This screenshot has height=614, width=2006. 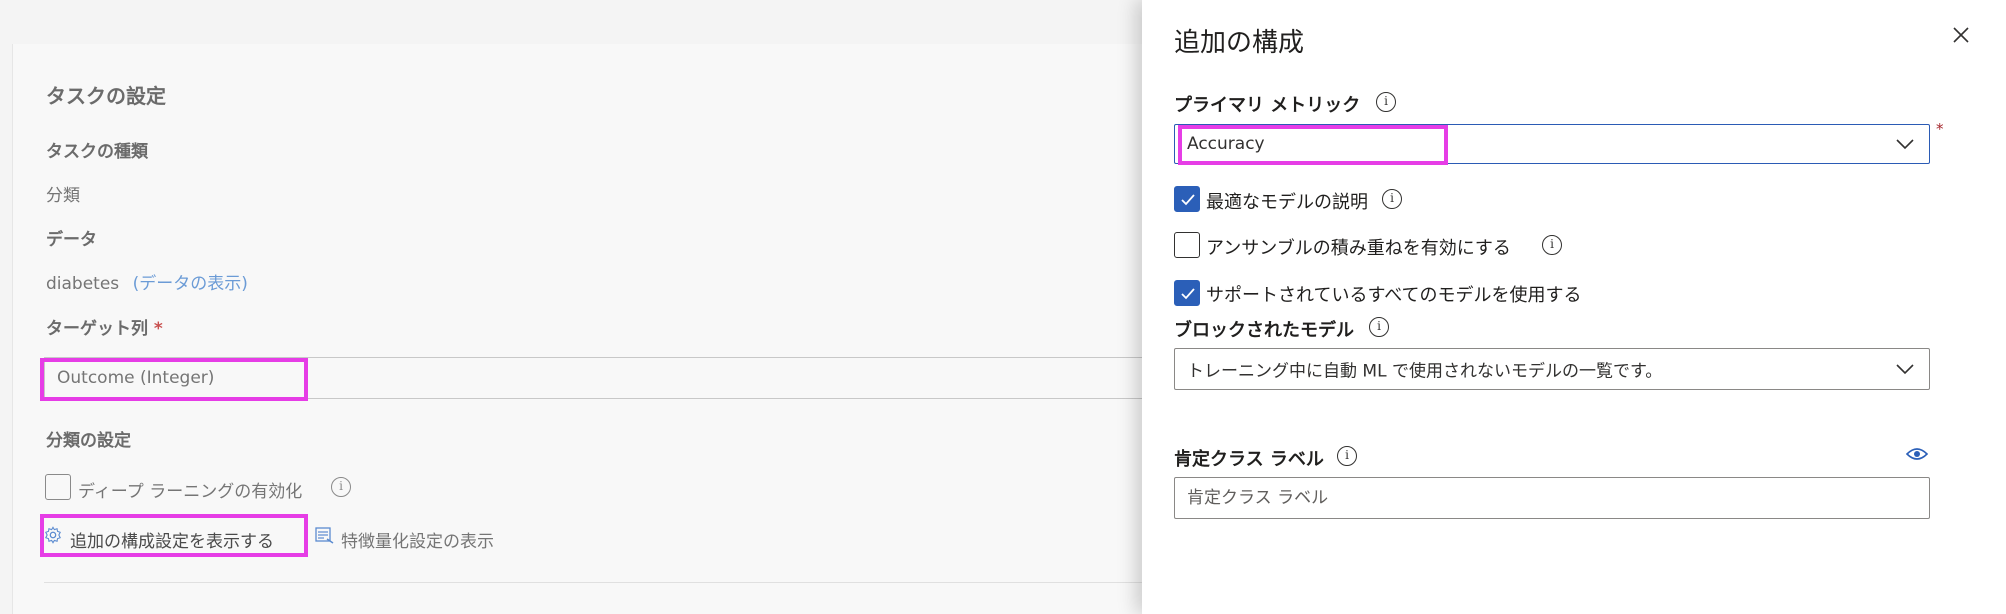 I want to click on eye-icon, so click(x=1917, y=453).